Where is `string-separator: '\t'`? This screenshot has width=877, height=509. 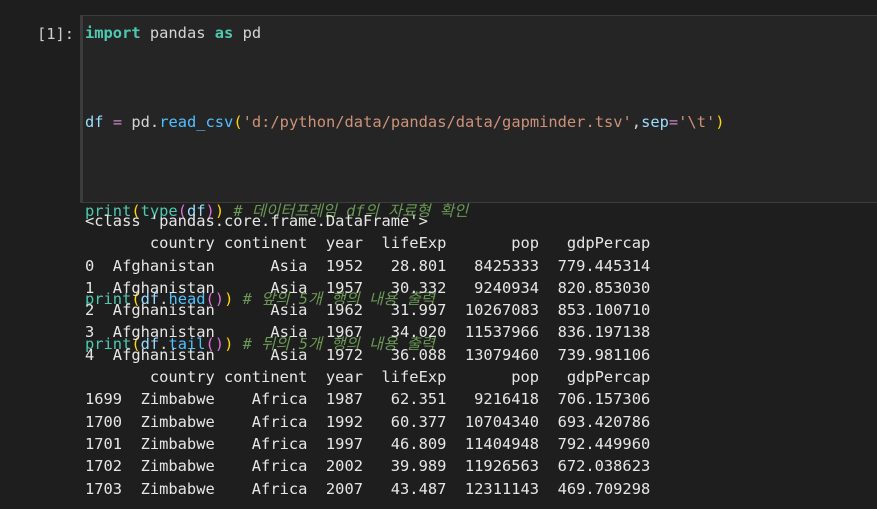 string-separator: '\t' is located at coordinates (697, 121).